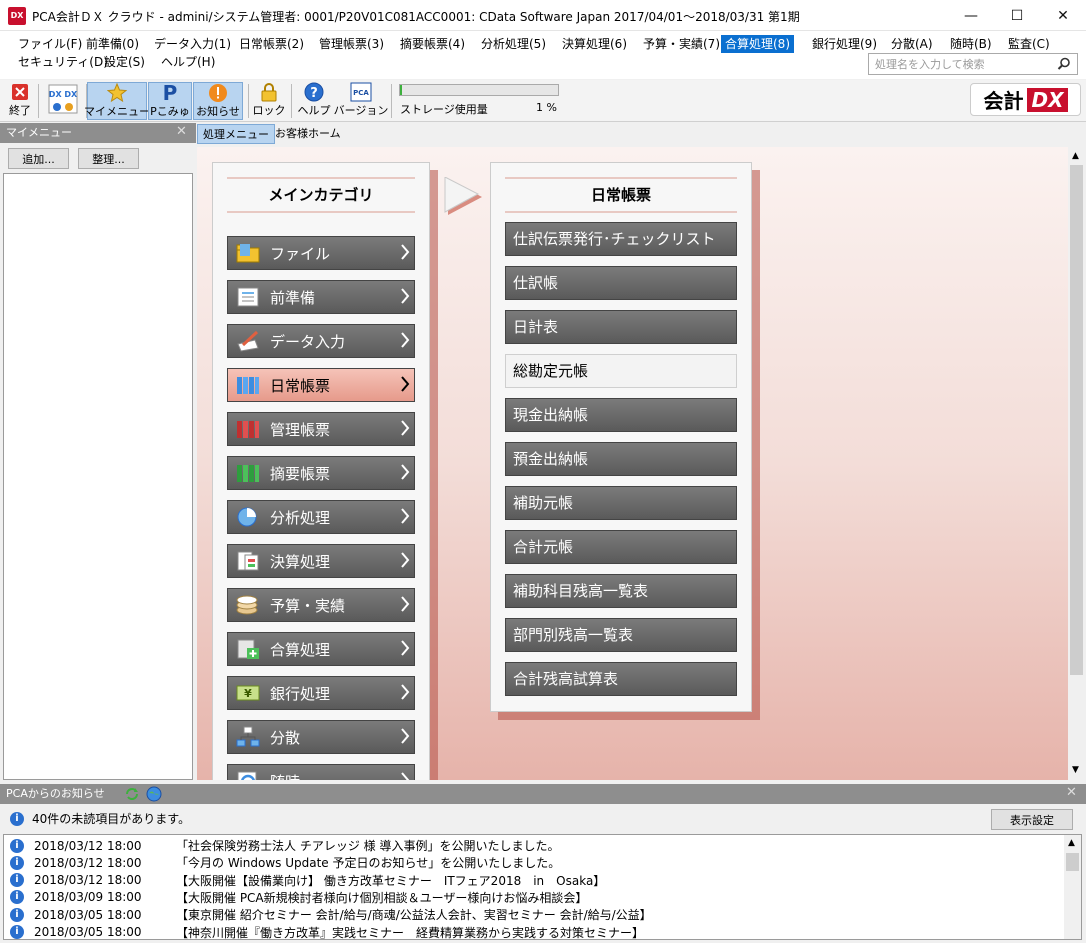 Image resolution: width=1086 pixels, height=943 pixels. Describe the element at coordinates (432, 44) in the screenshot. I see `menu-item-5: 摘要帳票(4)` at that location.